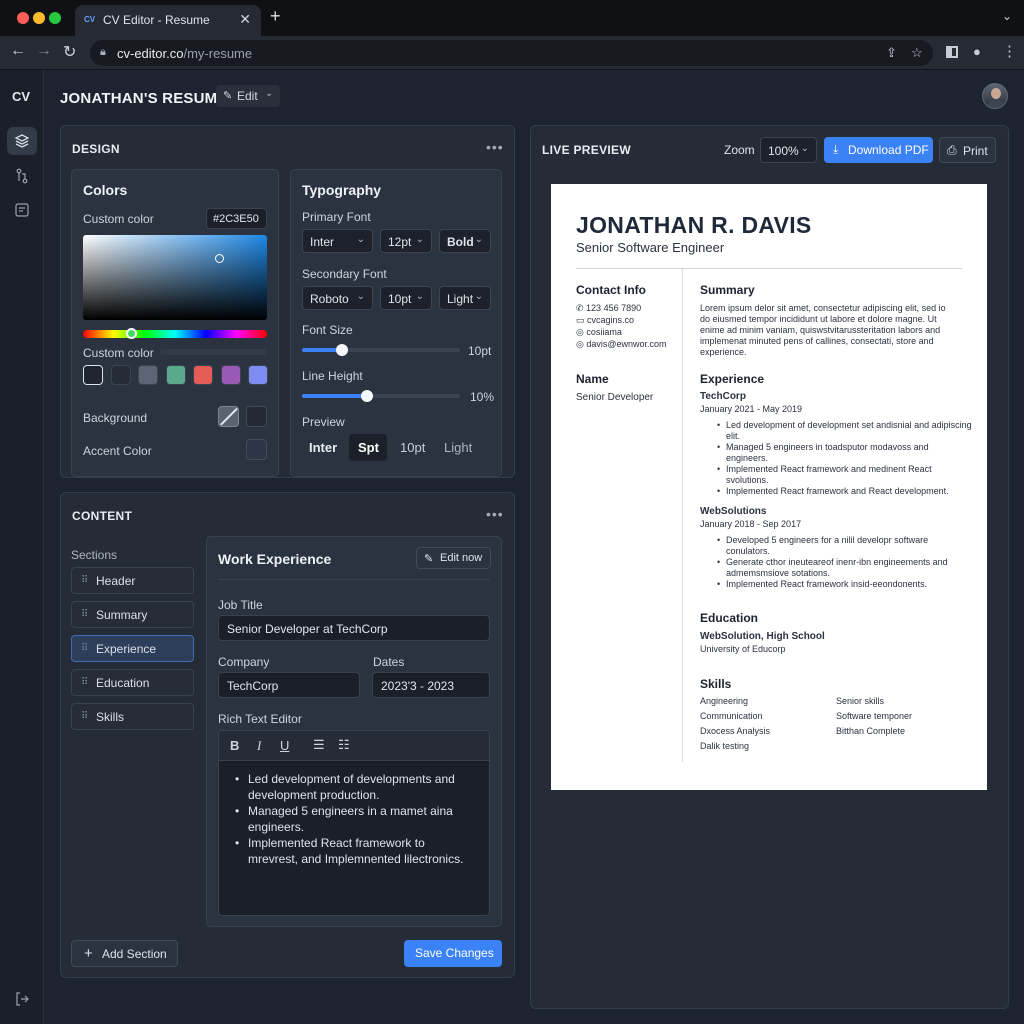 The width and height of the screenshot is (1024, 1024). Describe the element at coordinates (124, 953) in the screenshot. I see `add-section-button: + Add Section` at that location.